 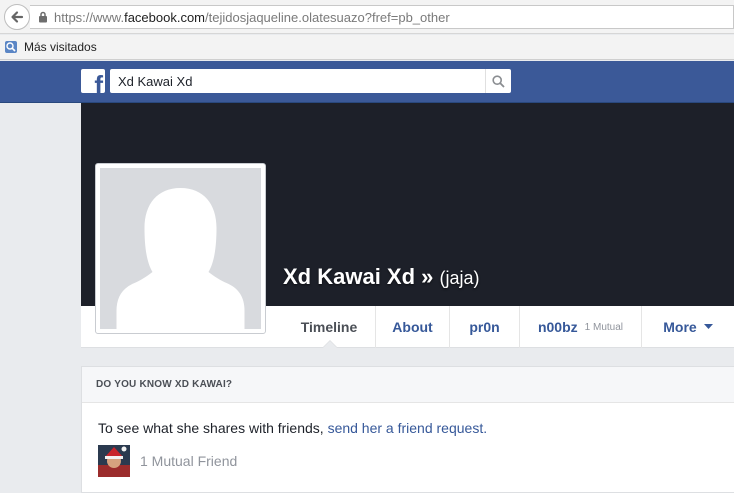 I want to click on back-arrow-icon, so click(x=17, y=17).